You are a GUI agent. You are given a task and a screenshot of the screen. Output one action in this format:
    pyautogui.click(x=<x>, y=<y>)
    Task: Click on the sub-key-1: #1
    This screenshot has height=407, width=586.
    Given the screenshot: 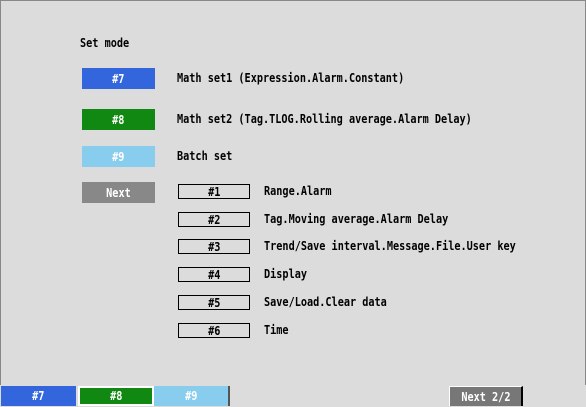 What is the action you would take?
    pyautogui.click(x=214, y=191)
    